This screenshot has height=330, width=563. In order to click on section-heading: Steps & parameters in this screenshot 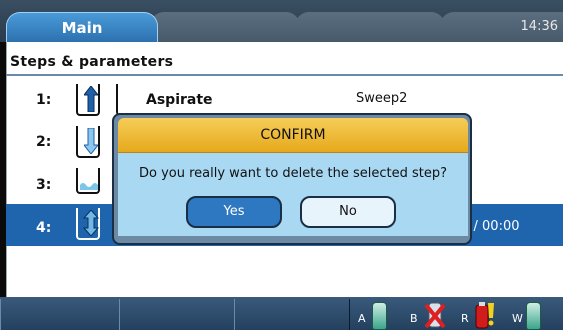, I will do `click(92, 62)`.